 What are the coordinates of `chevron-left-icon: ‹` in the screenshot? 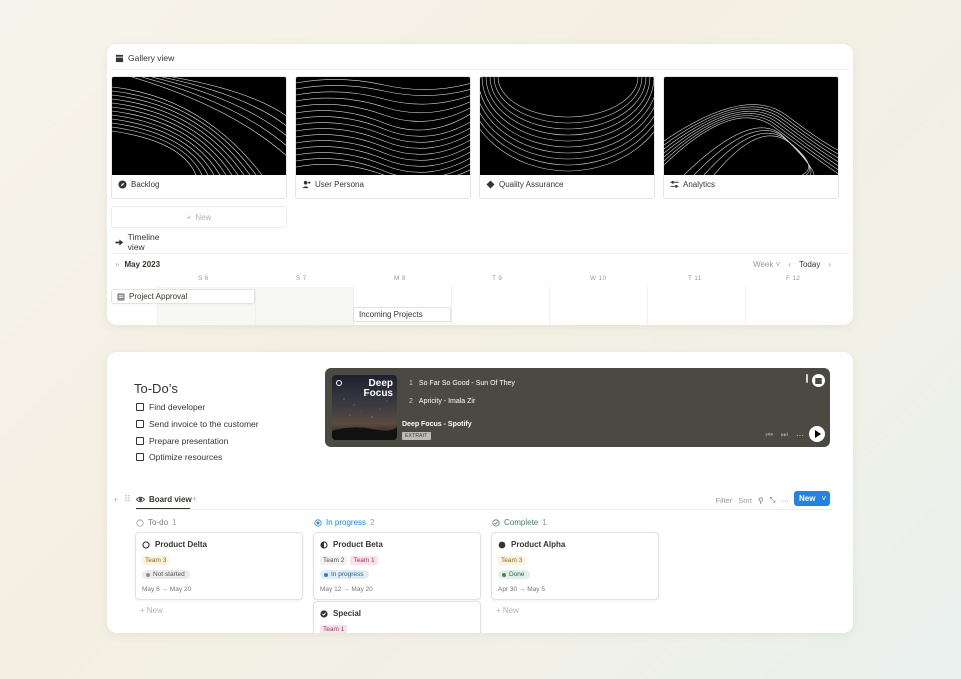 It's located at (789, 264).